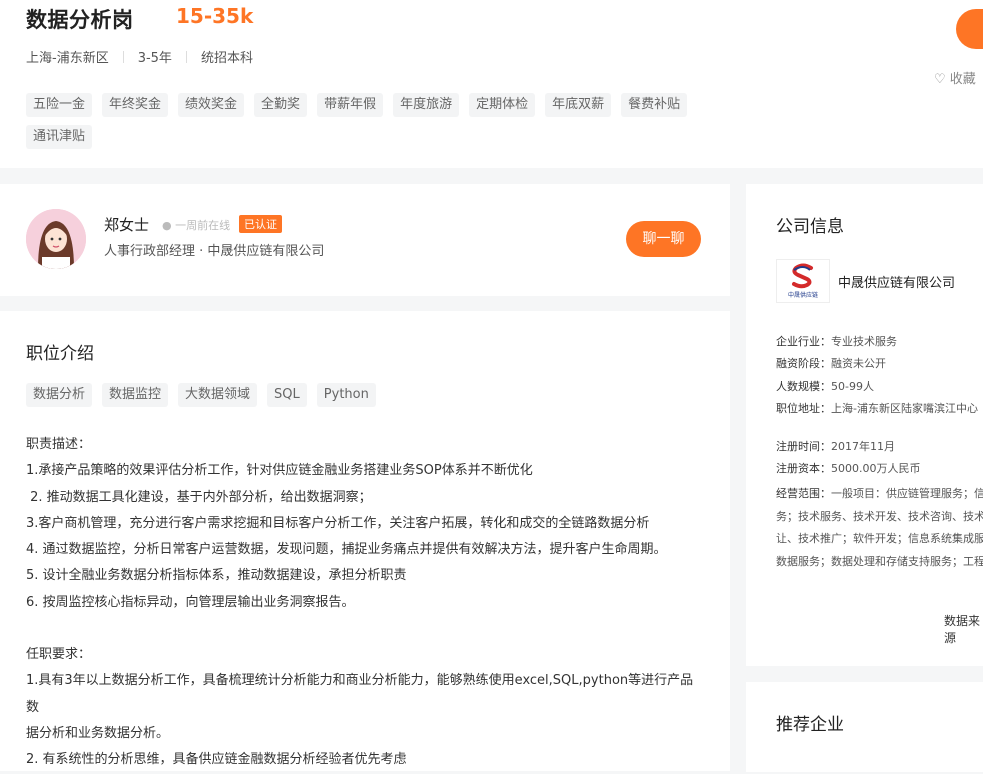 The image size is (983, 774). I want to click on verified-badge: 已认证, so click(260, 224).